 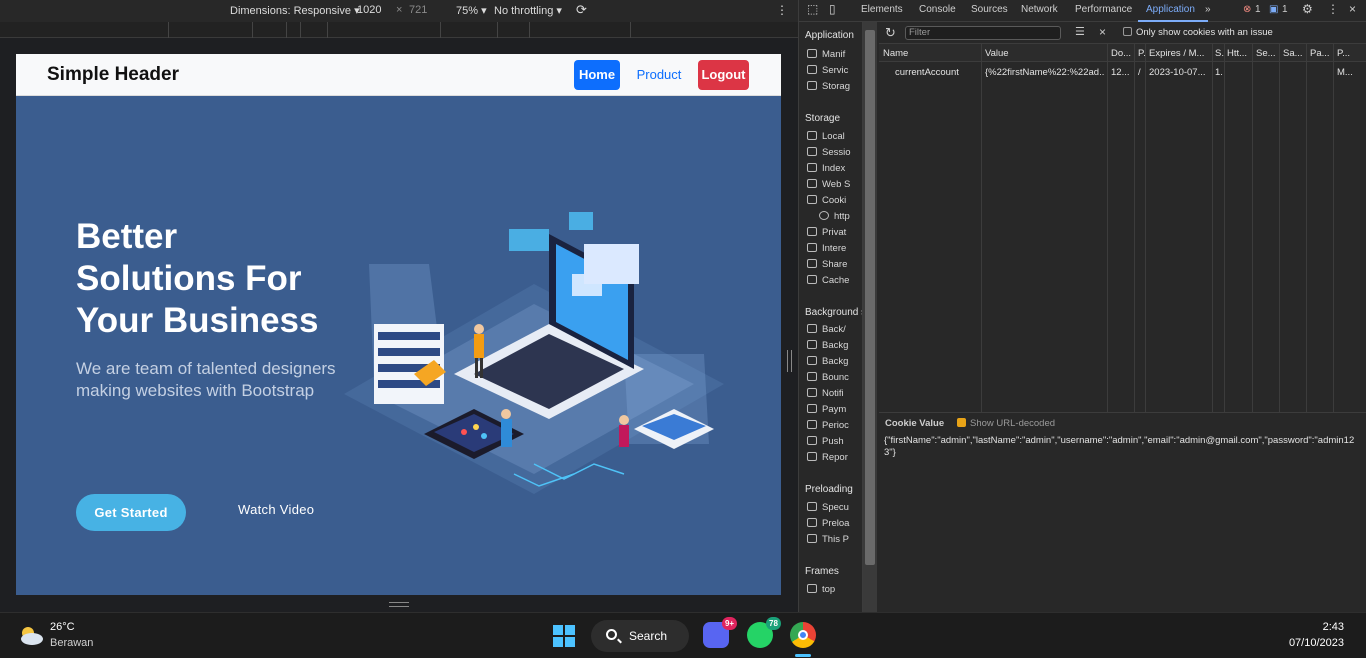 What do you see at coordinates (1333, 627) in the screenshot?
I see `clock-time: 2:43` at bounding box center [1333, 627].